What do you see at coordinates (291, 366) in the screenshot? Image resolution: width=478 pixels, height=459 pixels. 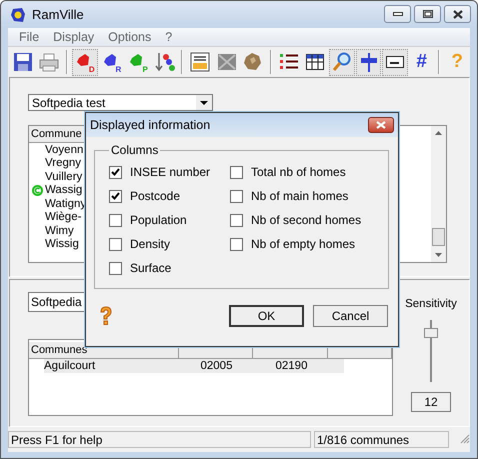 I see `table-cell-text: 02190` at bounding box center [291, 366].